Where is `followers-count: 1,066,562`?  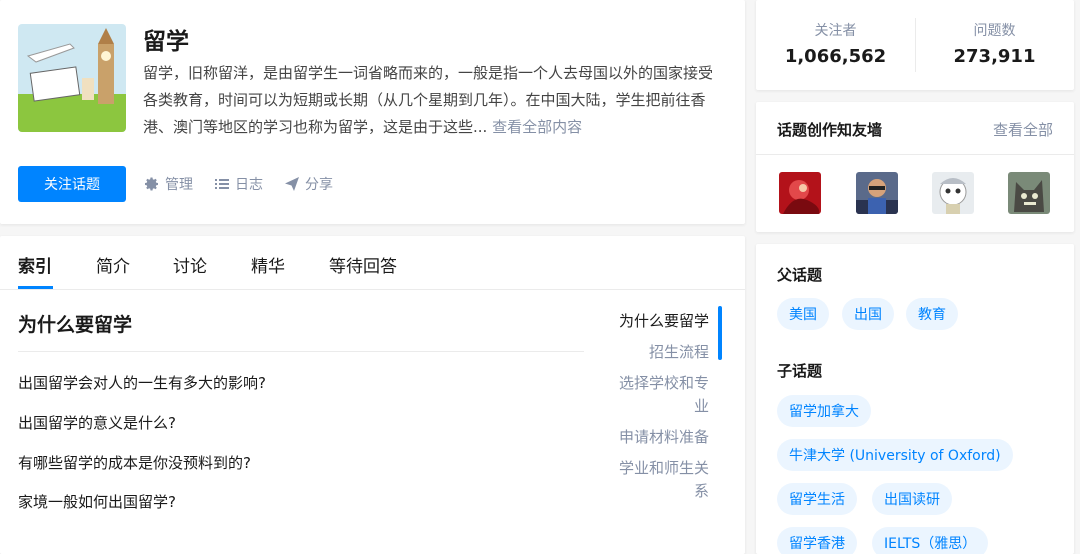 followers-count: 1,066,562 is located at coordinates (835, 56).